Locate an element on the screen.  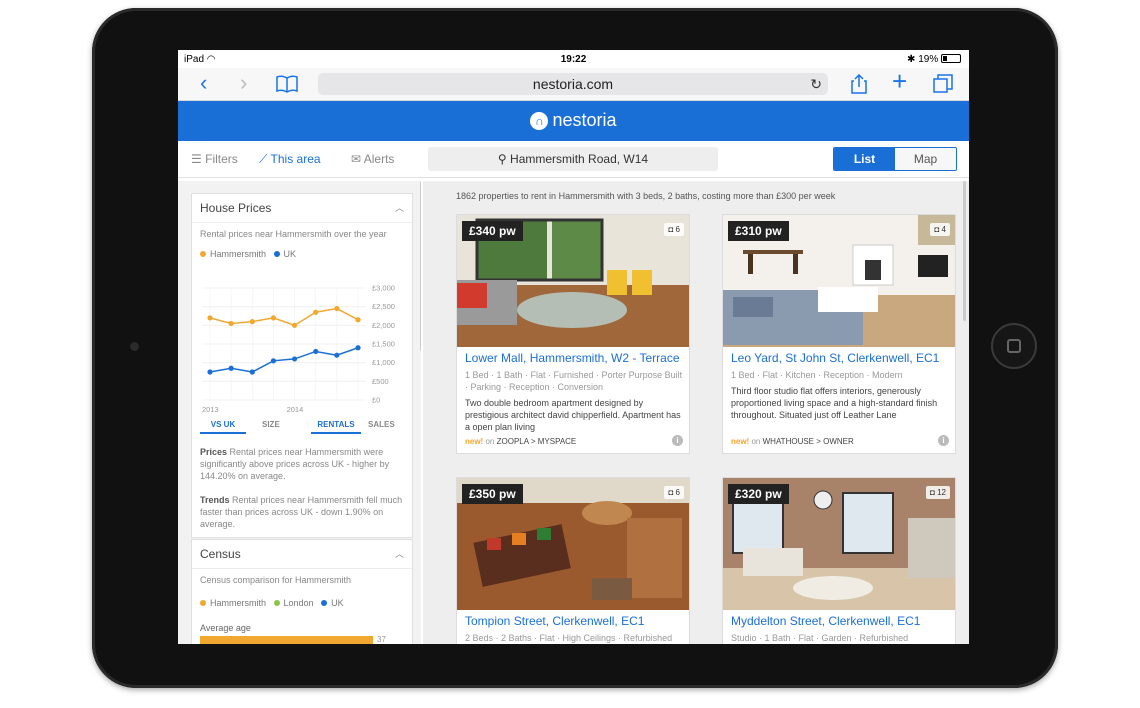
filters-button: ☰ Filters is located at coordinates (214, 159).